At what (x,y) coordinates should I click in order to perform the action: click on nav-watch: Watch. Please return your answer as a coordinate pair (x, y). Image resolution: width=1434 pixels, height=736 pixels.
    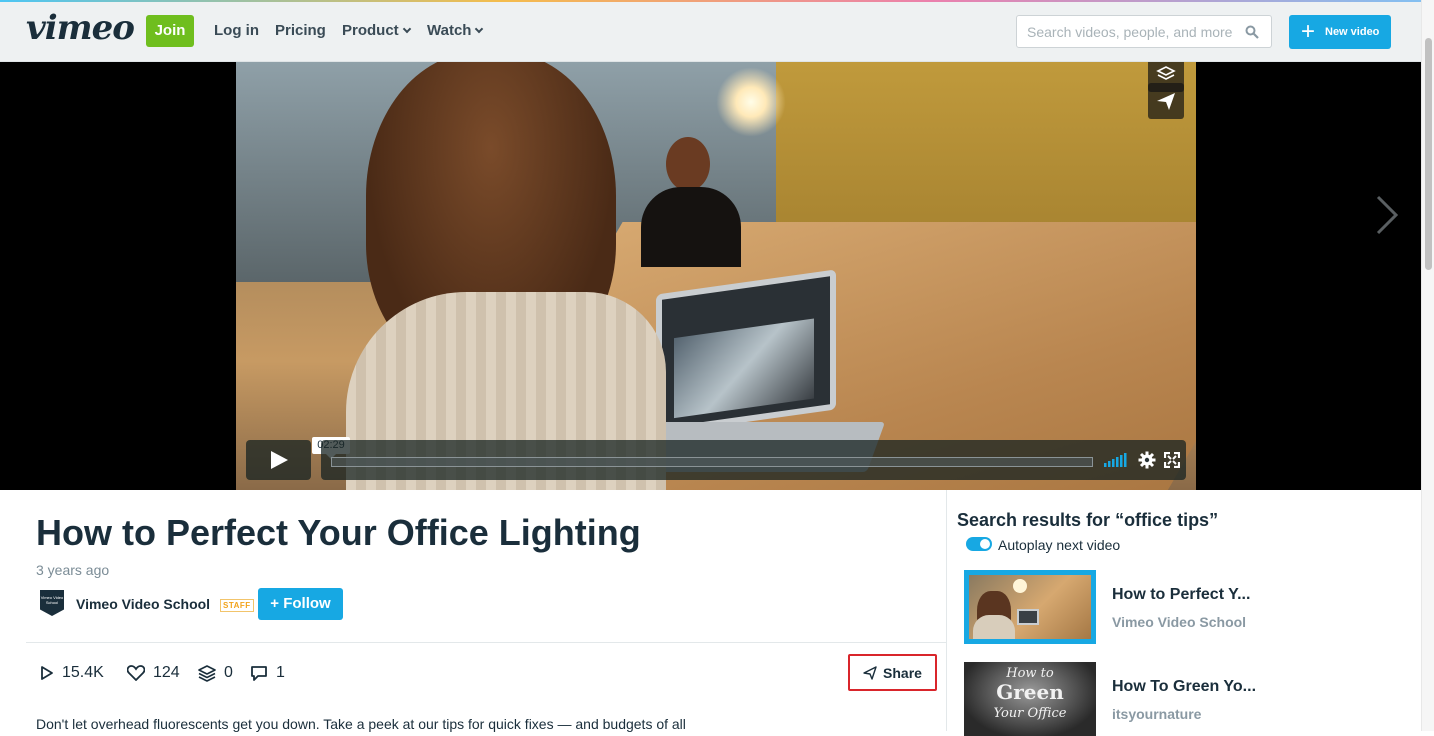
    Looking at the image, I should click on (455, 30).